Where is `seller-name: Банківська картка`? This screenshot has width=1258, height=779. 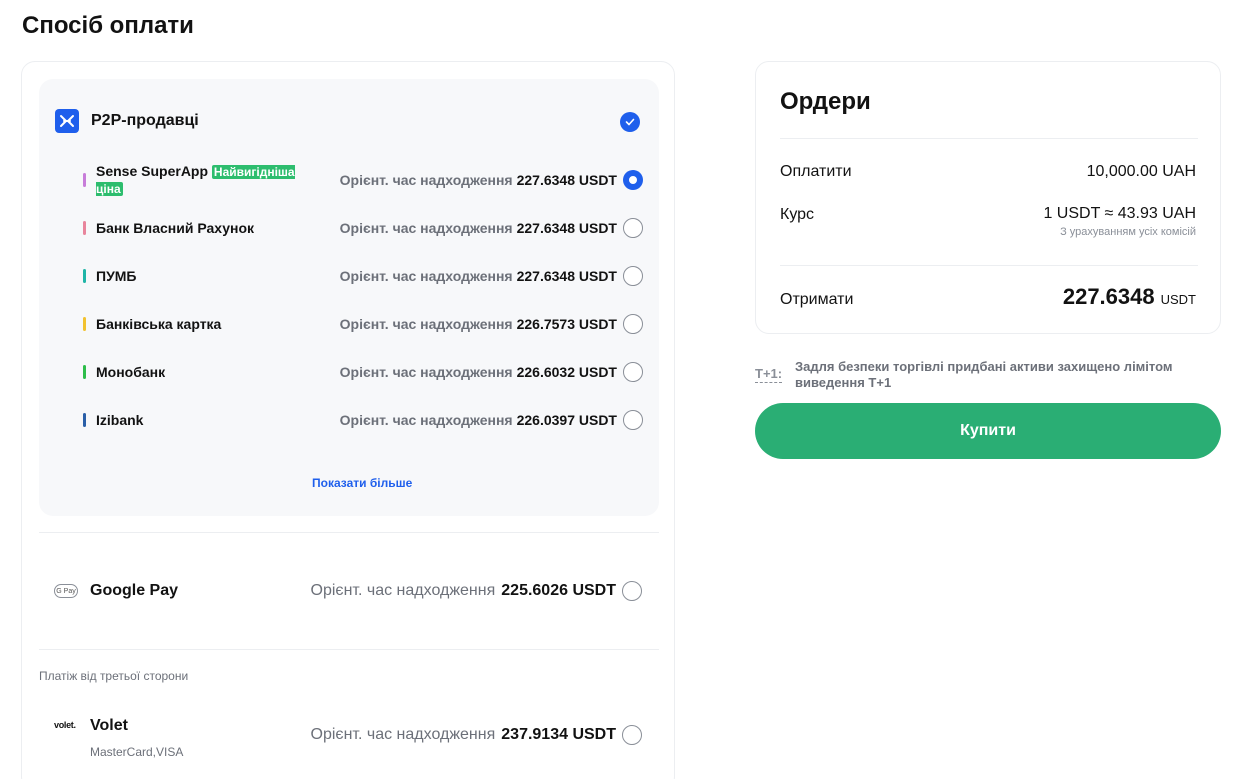 seller-name: Банківська картка is located at coordinates (159, 324).